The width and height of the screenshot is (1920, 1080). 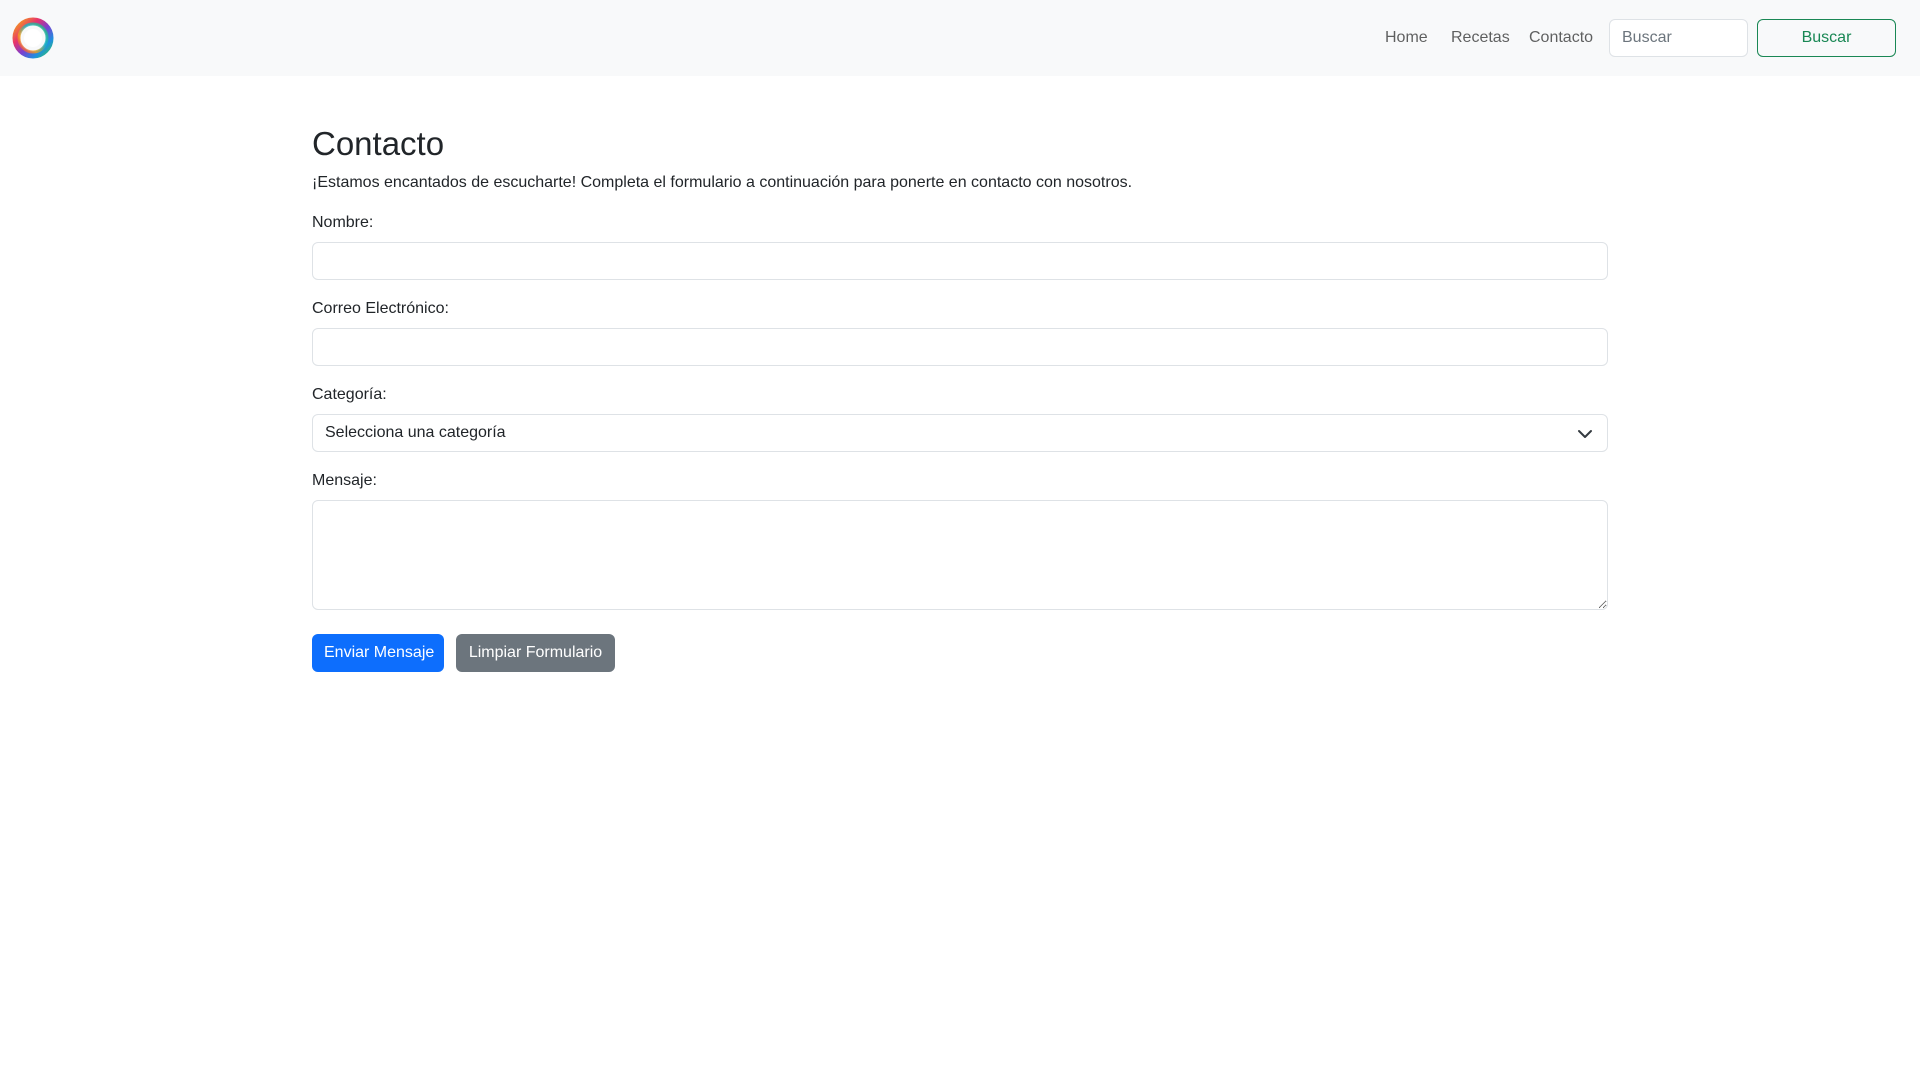 I want to click on email-field, so click(x=960, y=347).